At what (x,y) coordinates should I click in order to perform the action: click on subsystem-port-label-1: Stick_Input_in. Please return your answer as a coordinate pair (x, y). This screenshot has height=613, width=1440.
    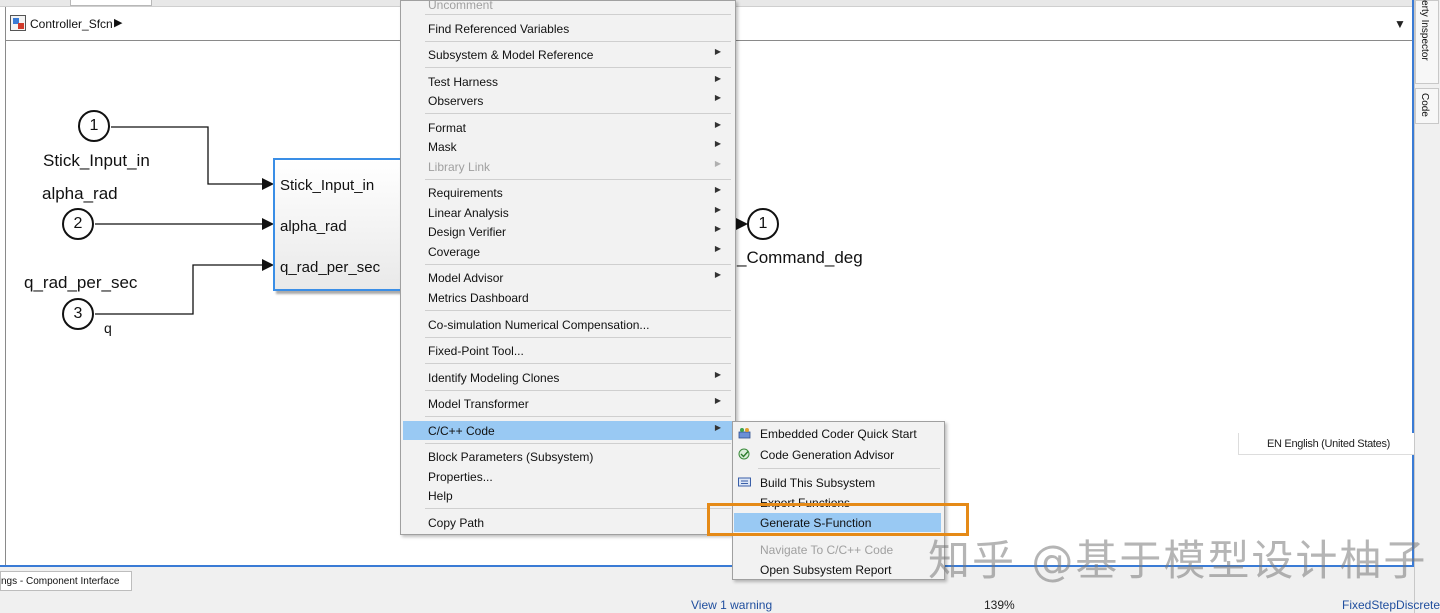
    Looking at the image, I should click on (327, 185).